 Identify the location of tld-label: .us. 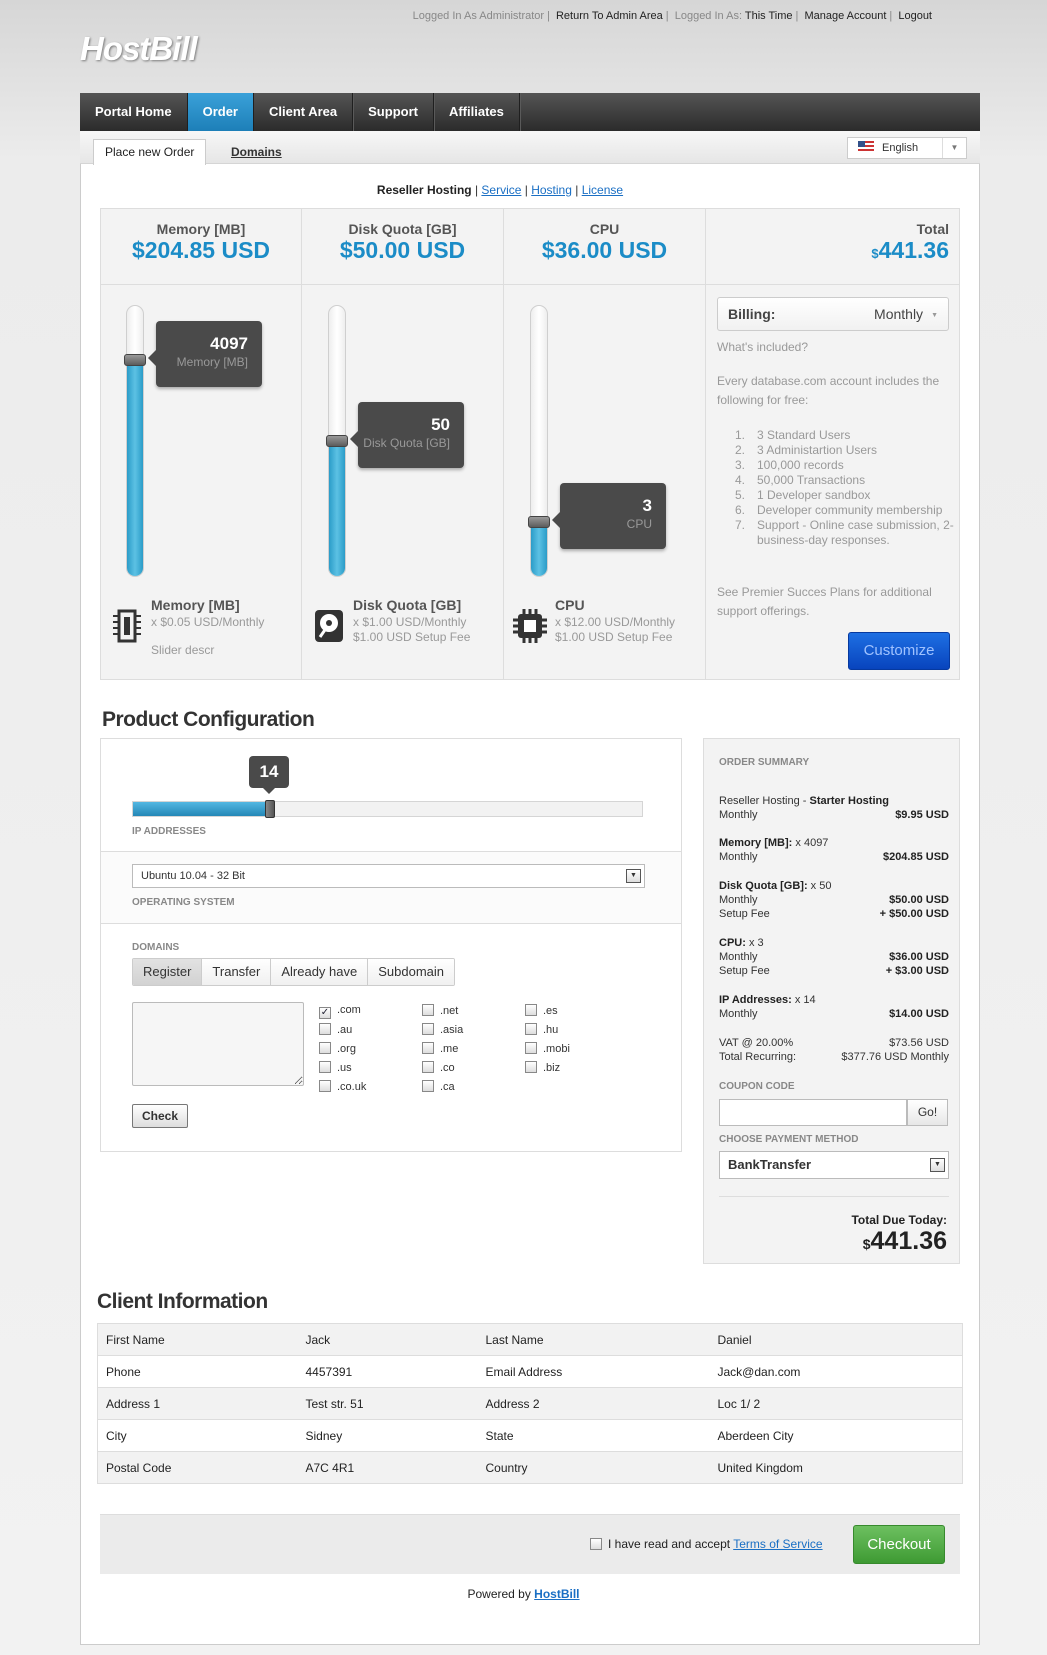
(344, 1068).